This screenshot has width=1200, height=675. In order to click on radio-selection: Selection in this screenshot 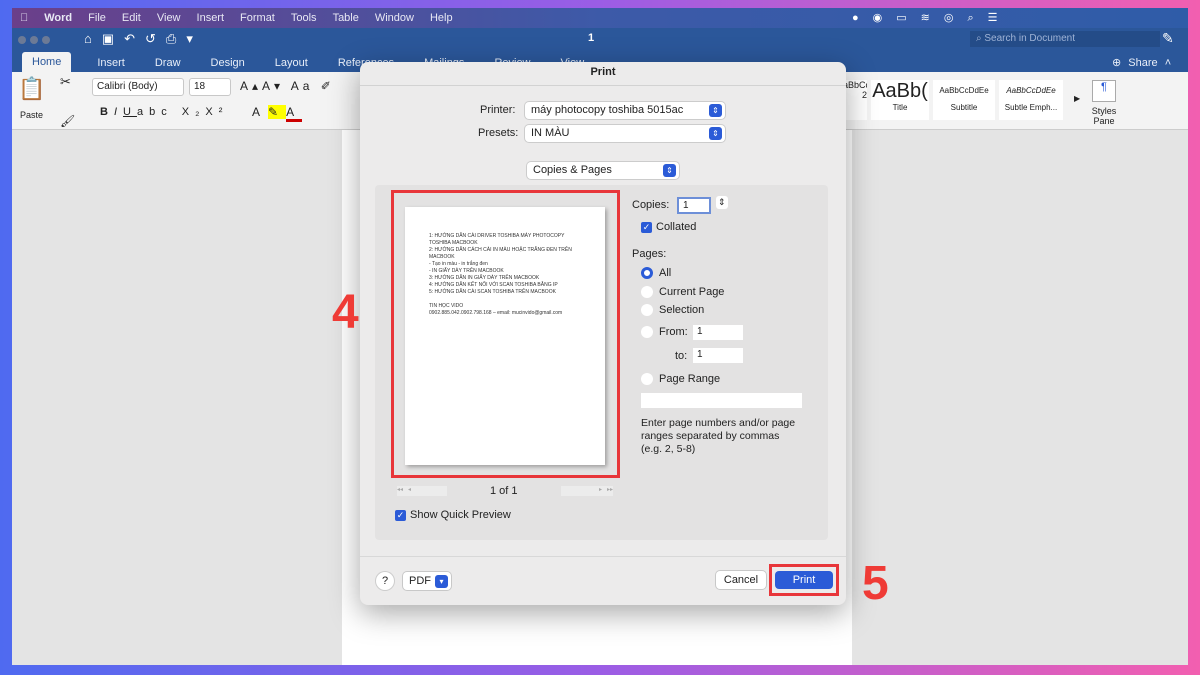, I will do `click(673, 310)`.